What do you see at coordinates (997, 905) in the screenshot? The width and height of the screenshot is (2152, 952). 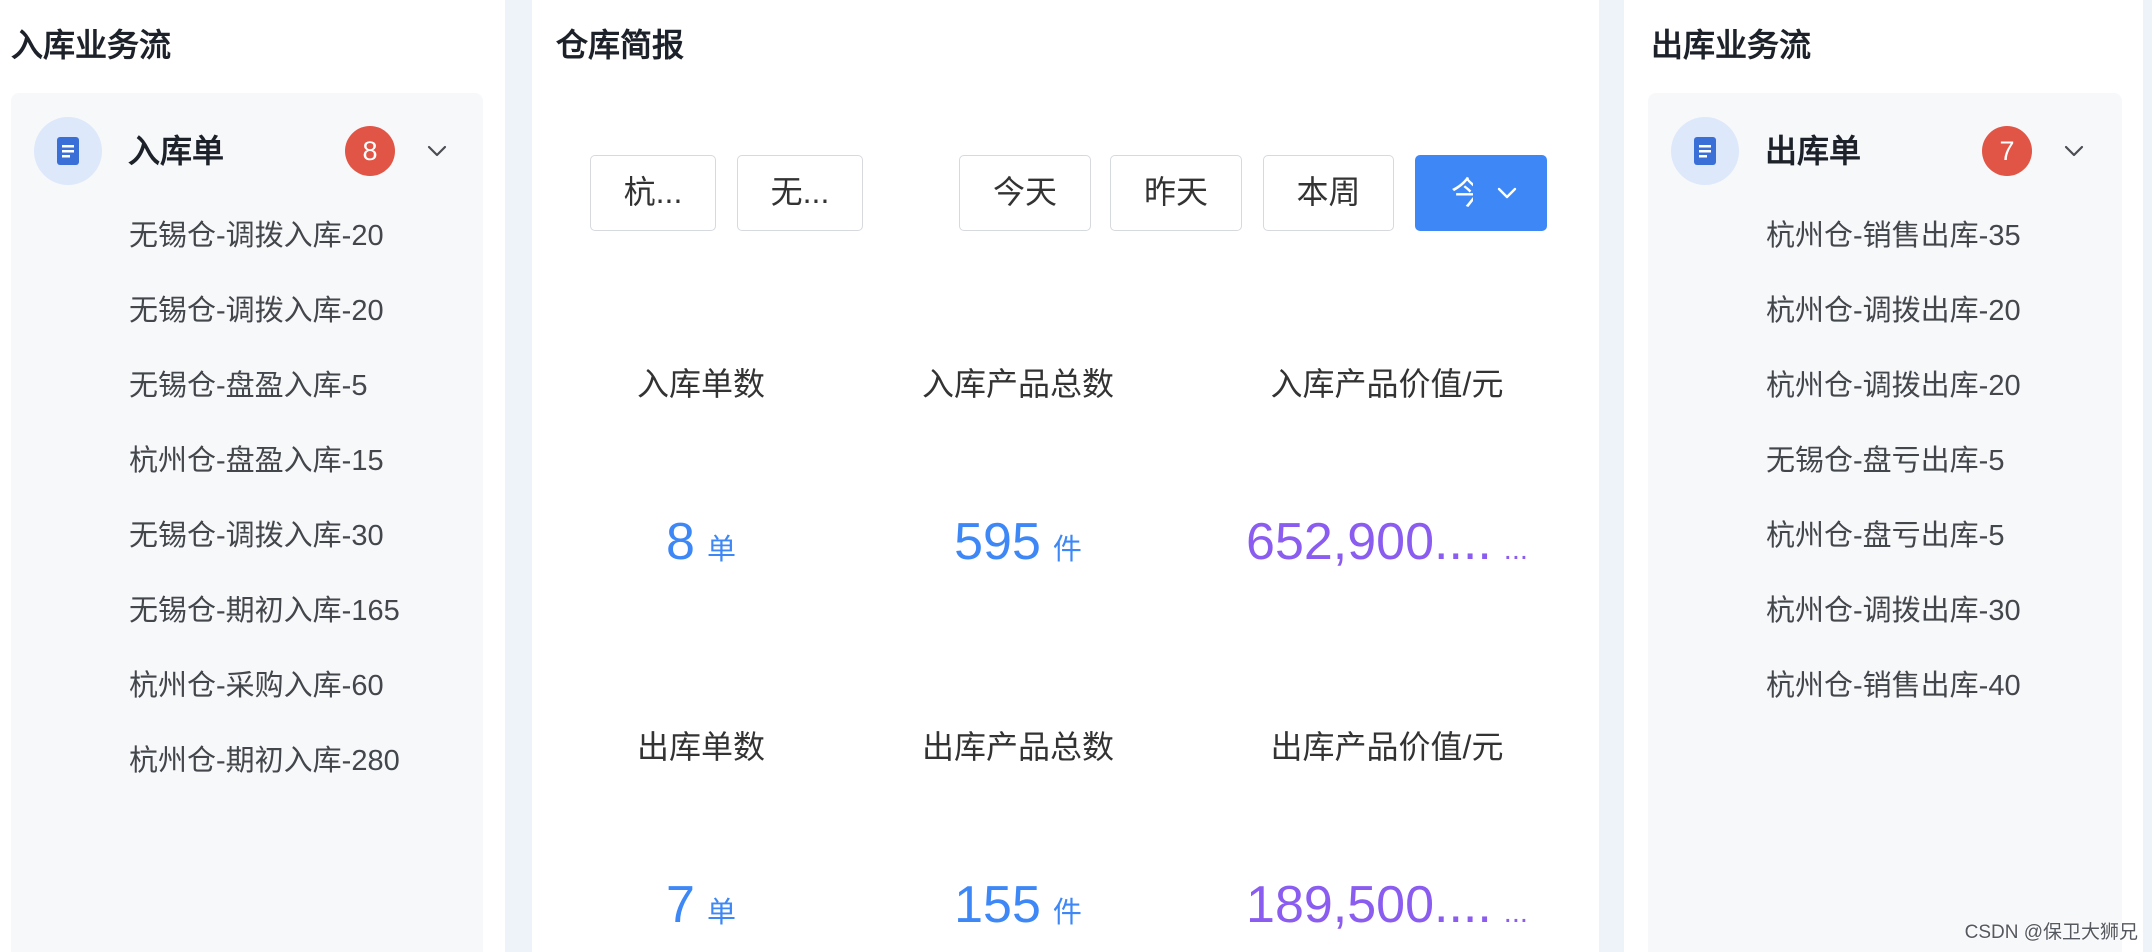 I see `stat-number: 155` at bounding box center [997, 905].